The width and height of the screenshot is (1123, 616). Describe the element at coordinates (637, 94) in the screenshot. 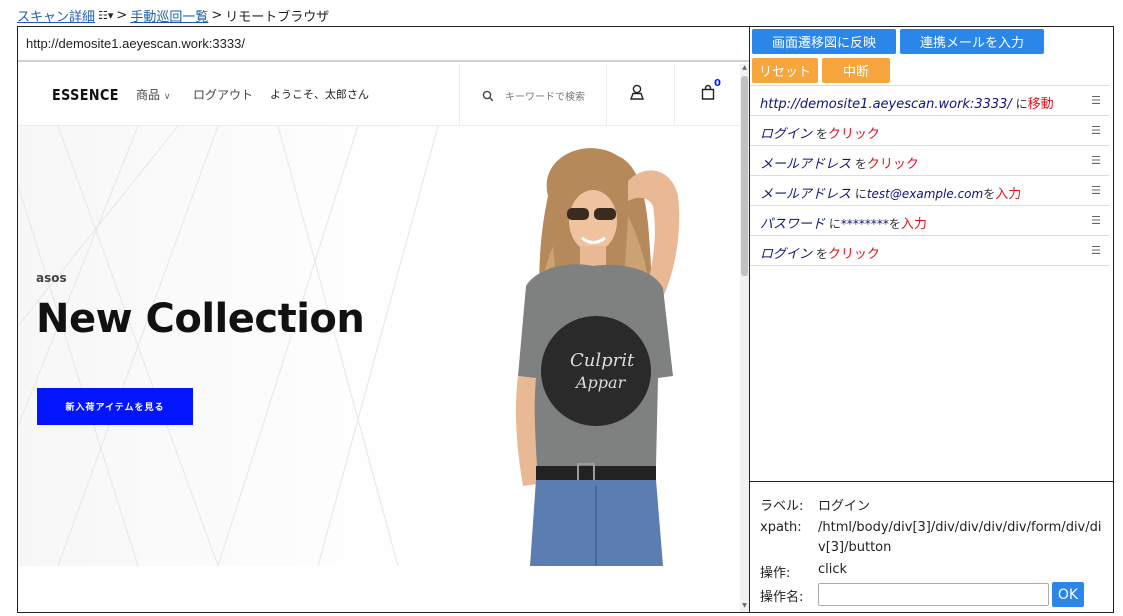

I see `user-icon` at that location.